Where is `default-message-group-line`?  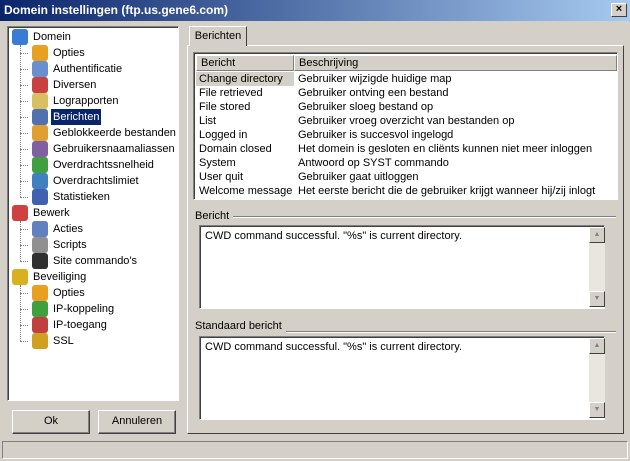 default-message-group-line is located at coordinates (451, 332).